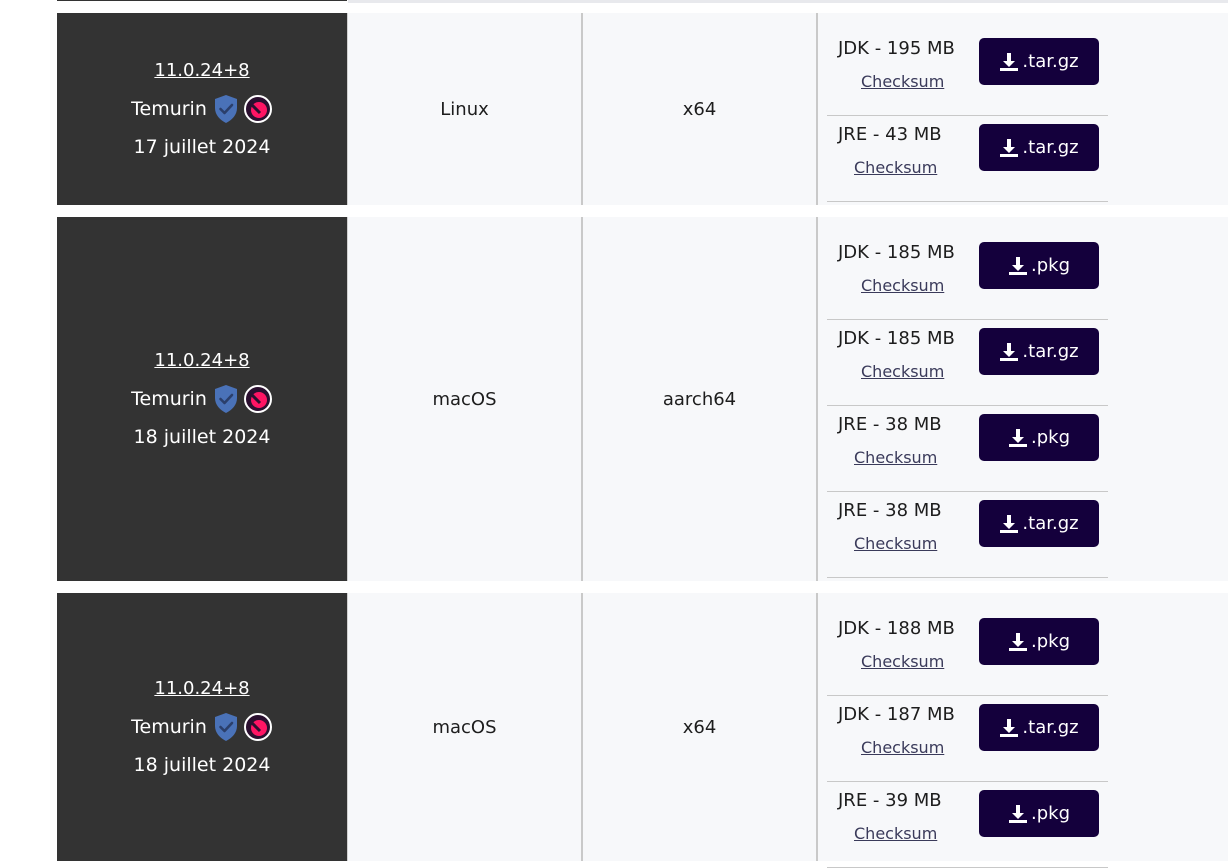  I want to click on previous-row-info-edge, so click(202, 0).